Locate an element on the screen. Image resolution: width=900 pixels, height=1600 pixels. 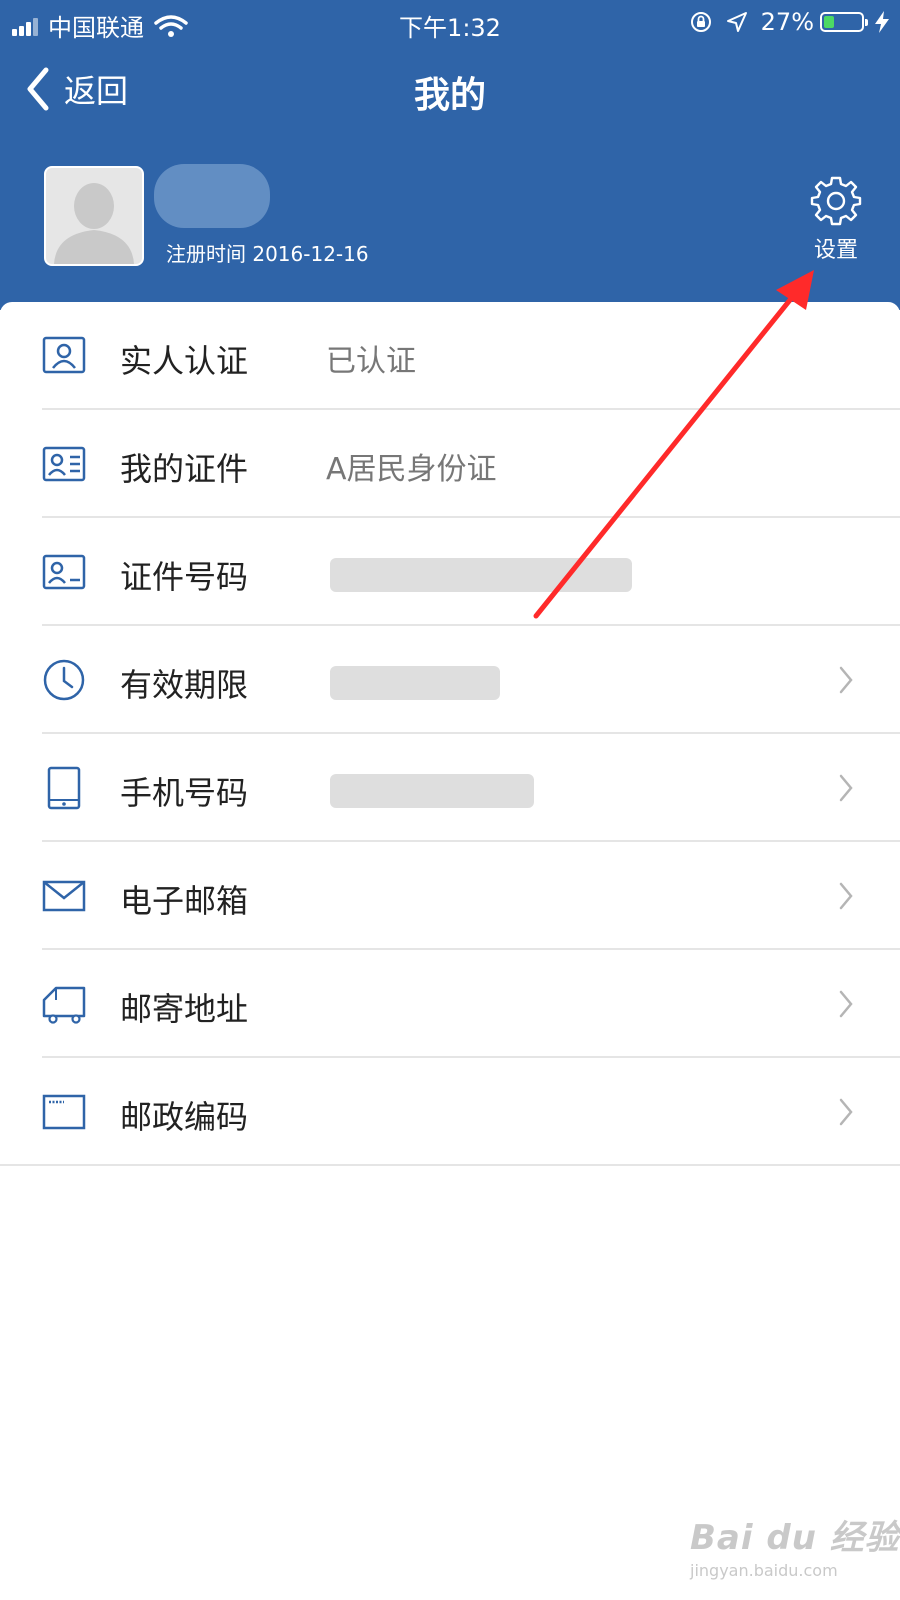
username-blurred is located at coordinates (212, 196).